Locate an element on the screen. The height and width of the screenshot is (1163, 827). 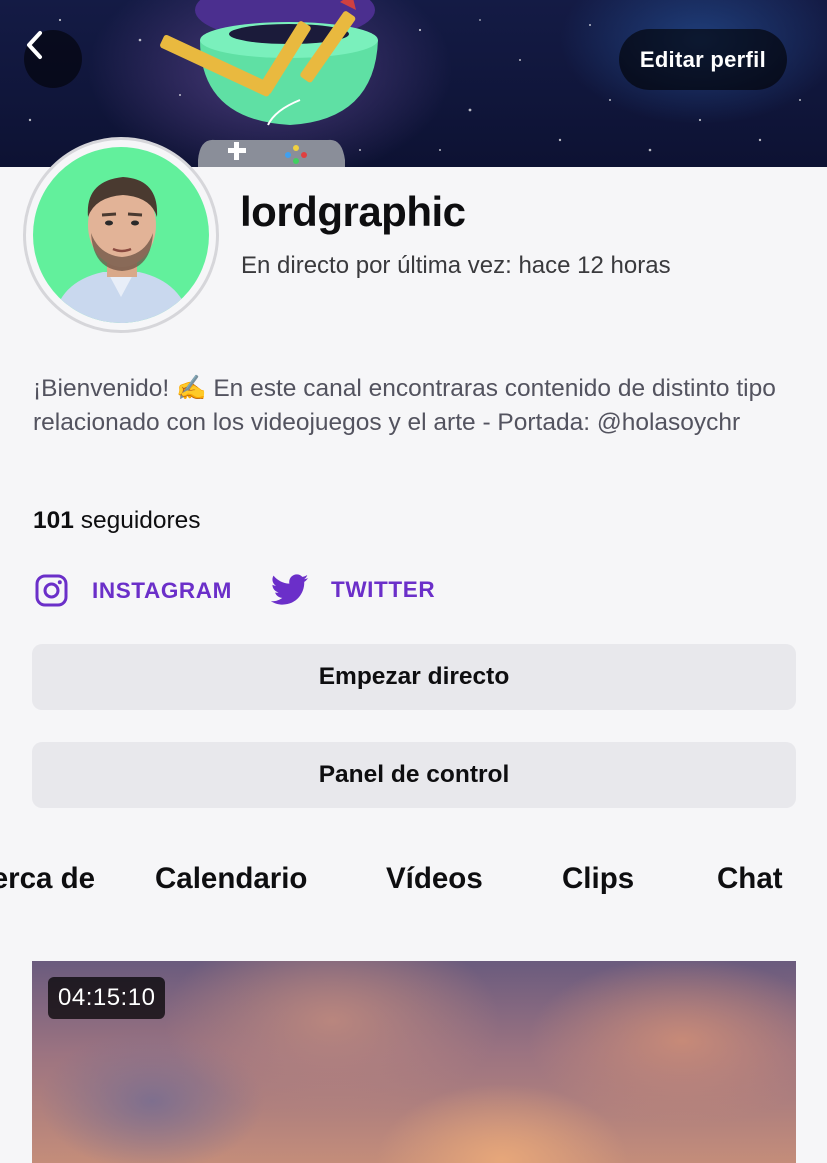
followers-label: seguidores is located at coordinates (140, 520).